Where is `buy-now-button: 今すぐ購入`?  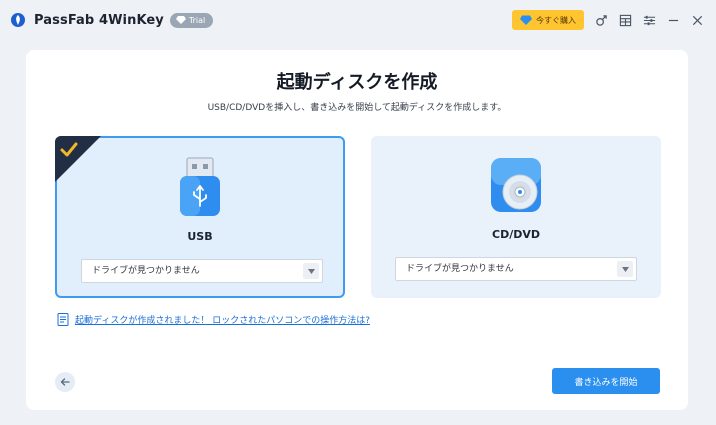 buy-now-button: 今すぐ購入 is located at coordinates (548, 20).